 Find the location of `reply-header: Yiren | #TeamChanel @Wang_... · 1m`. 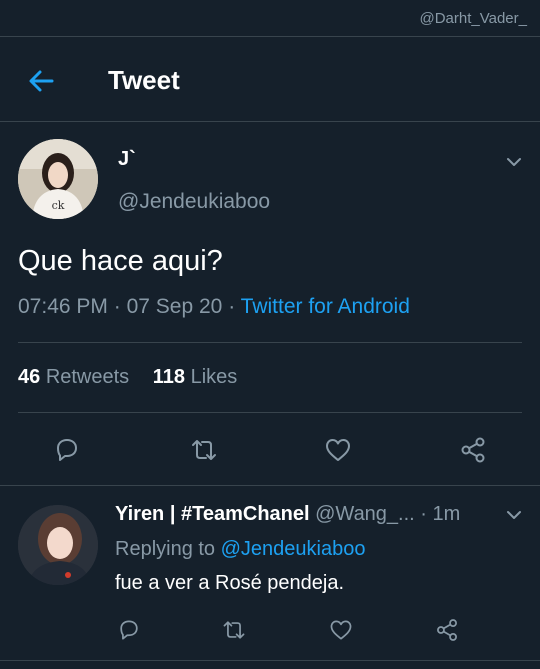

reply-header: Yiren | #TeamChanel @Wang_... · 1m is located at coordinates (287, 514).